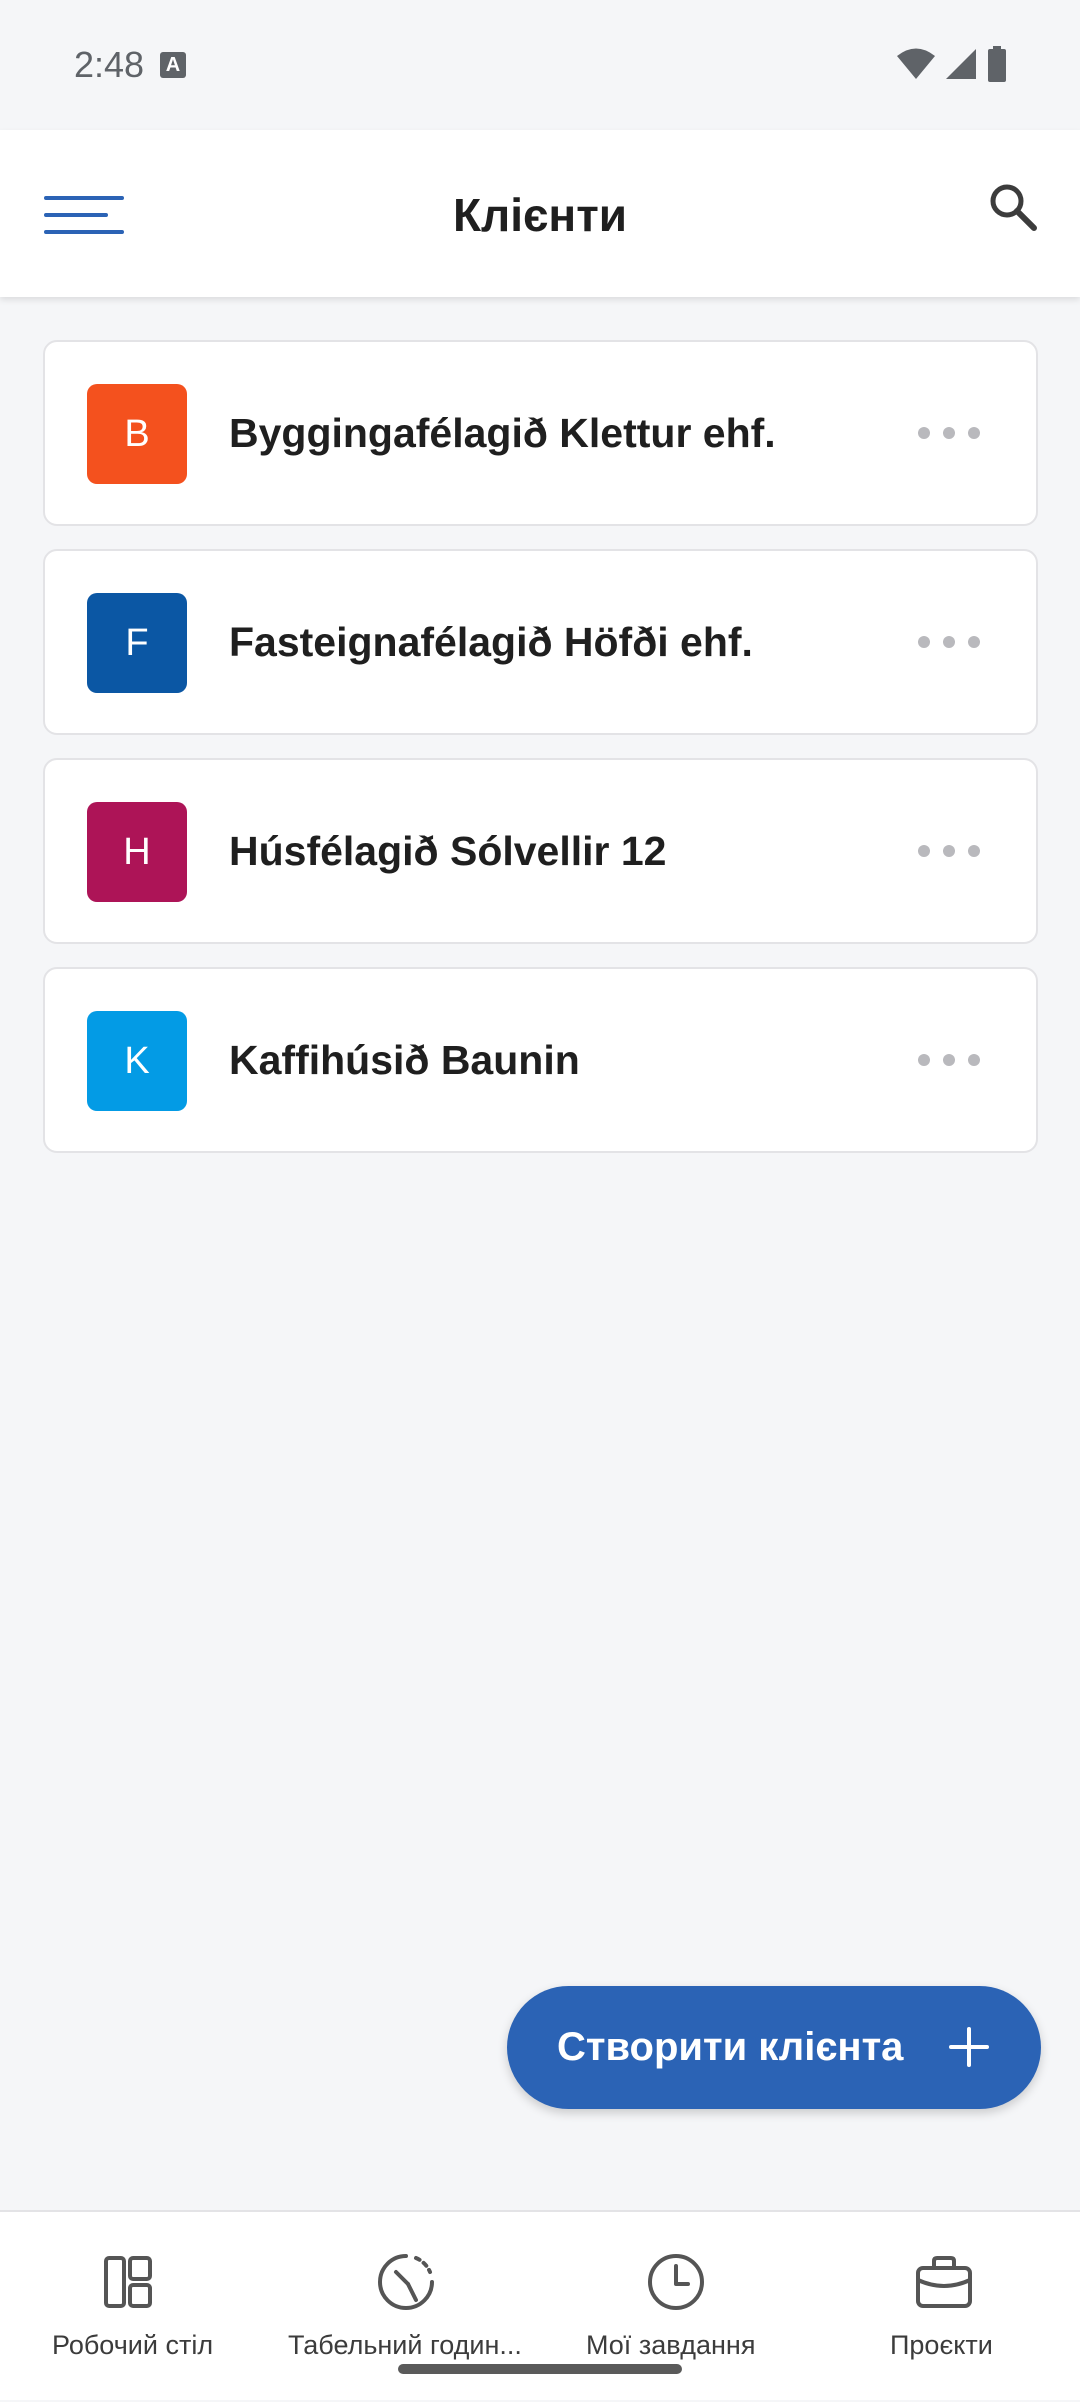 The width and height of the screenshot is (1080, 2402). I want to click on create-client-button: Створити клієнта, so click(774, 2047).